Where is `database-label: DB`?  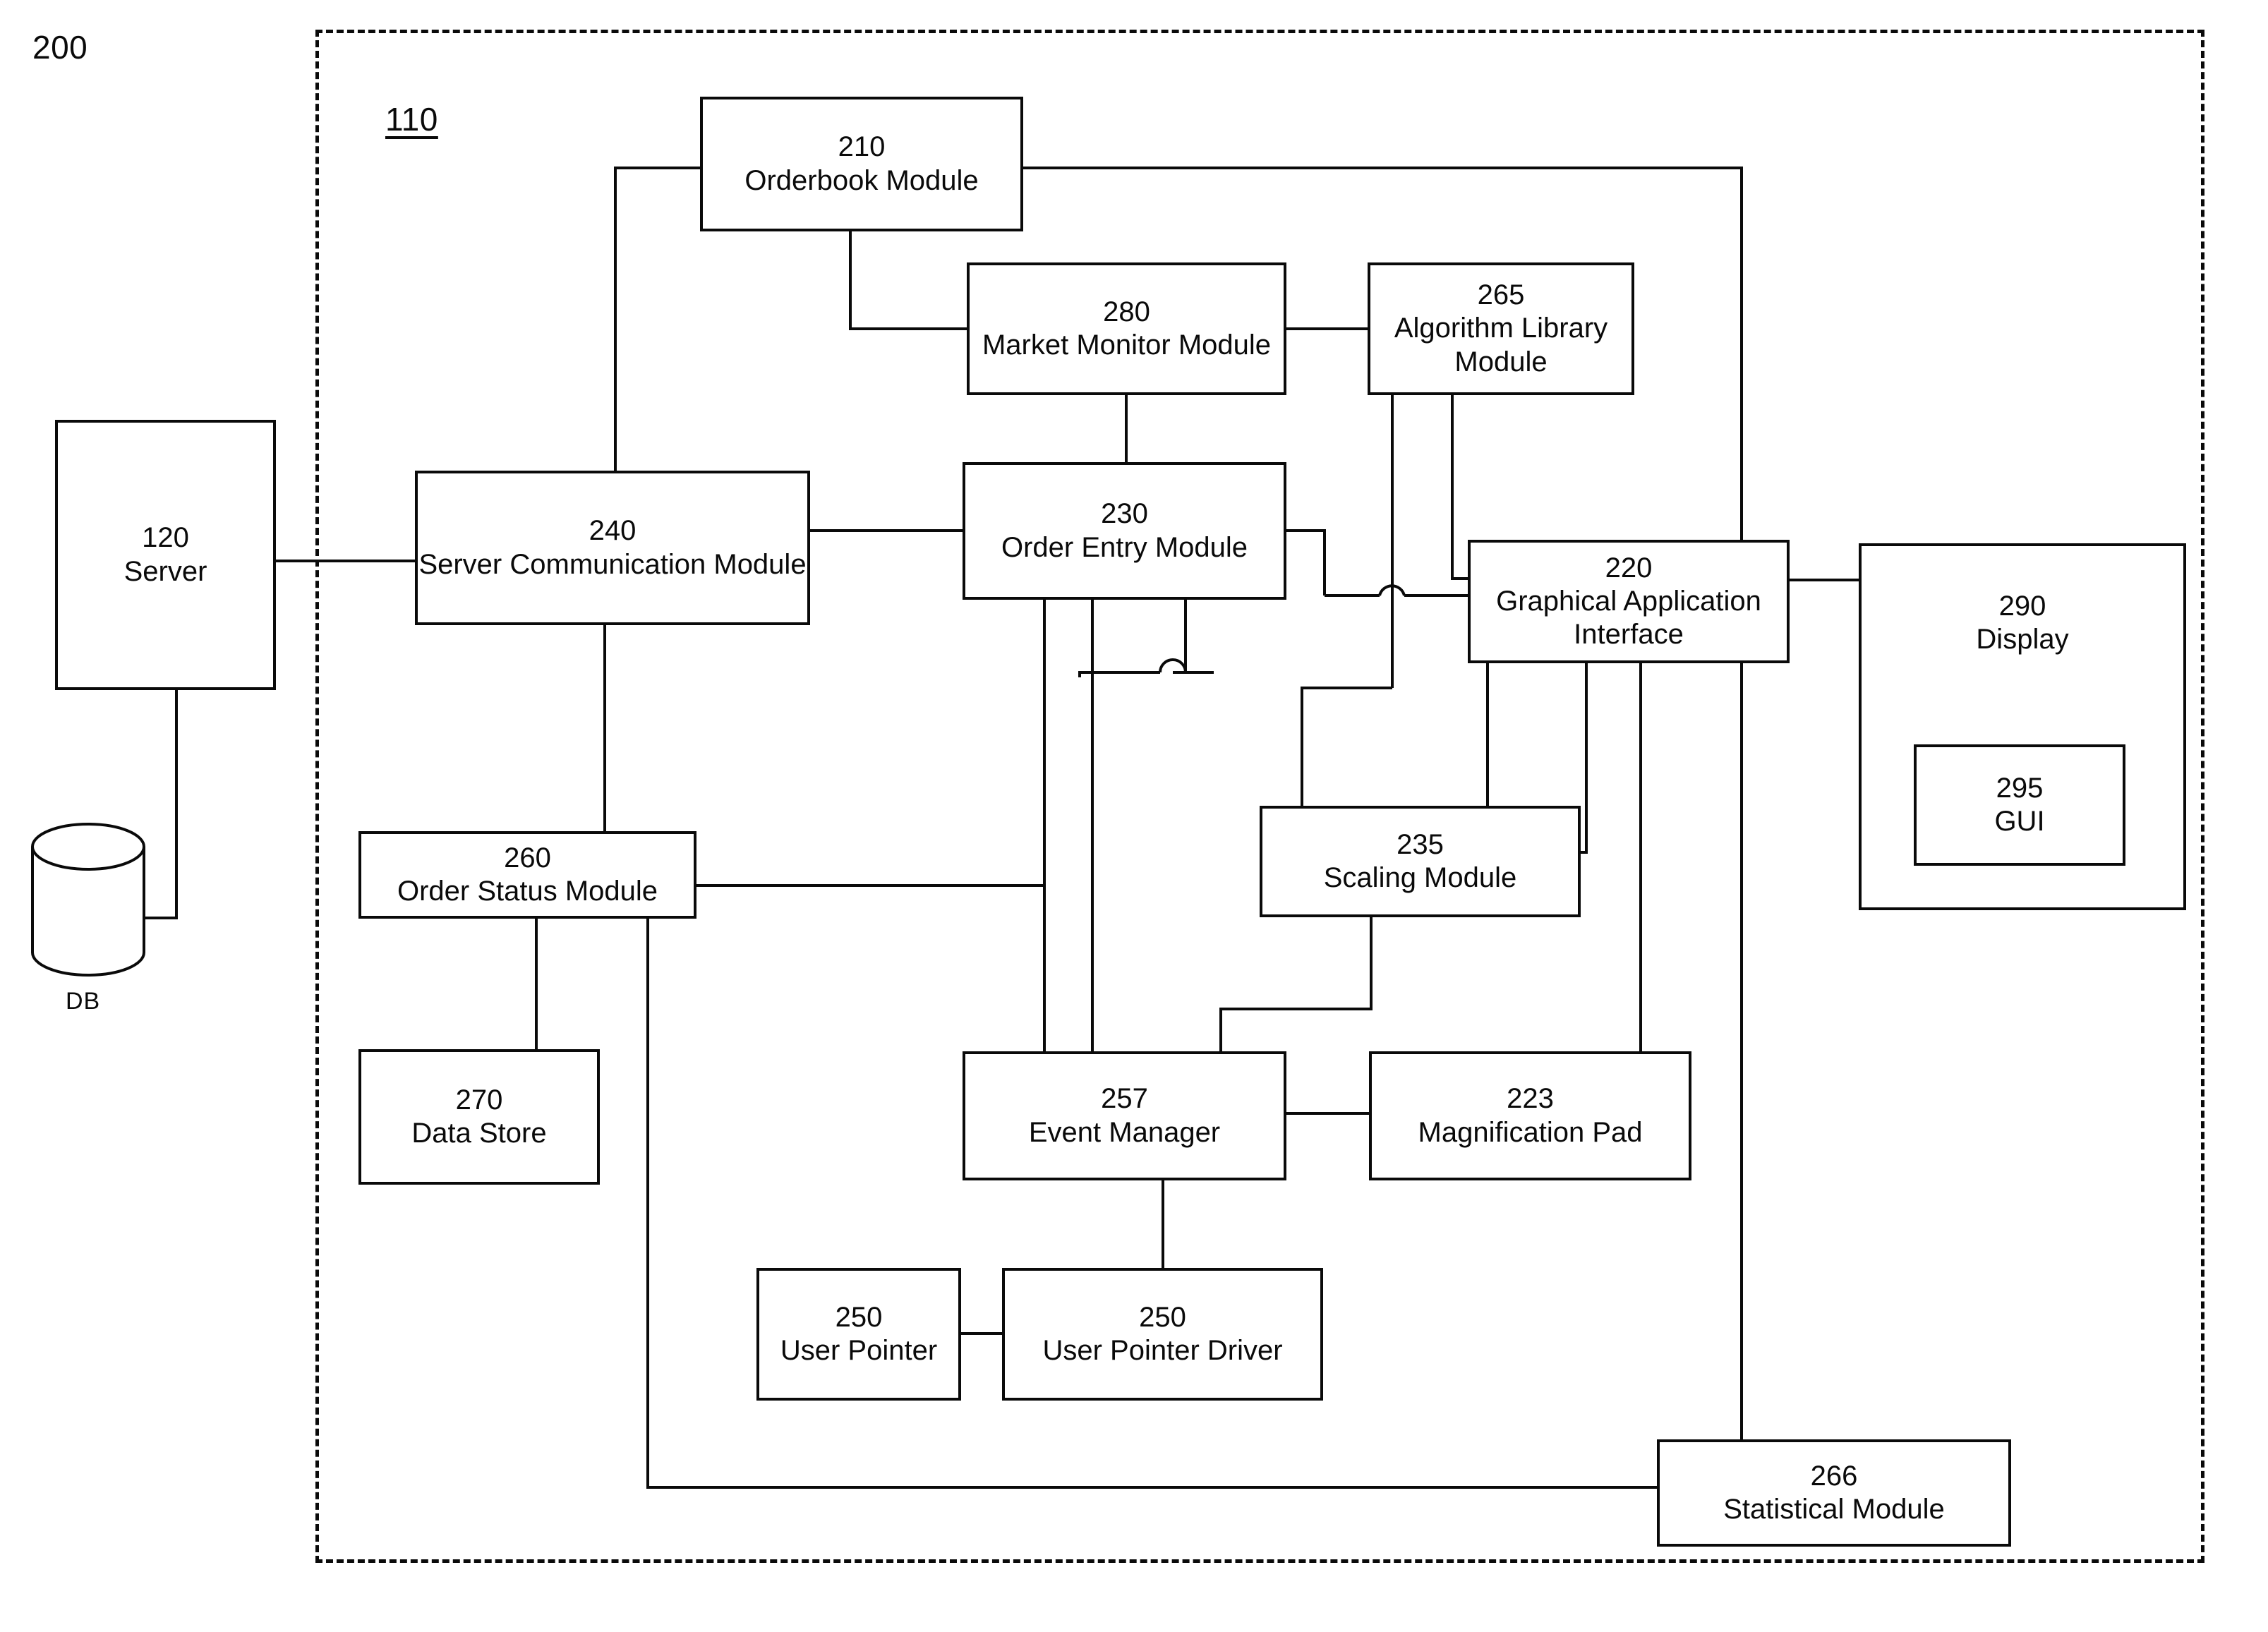 database-label: DB is located at coordinates (83, 1002).